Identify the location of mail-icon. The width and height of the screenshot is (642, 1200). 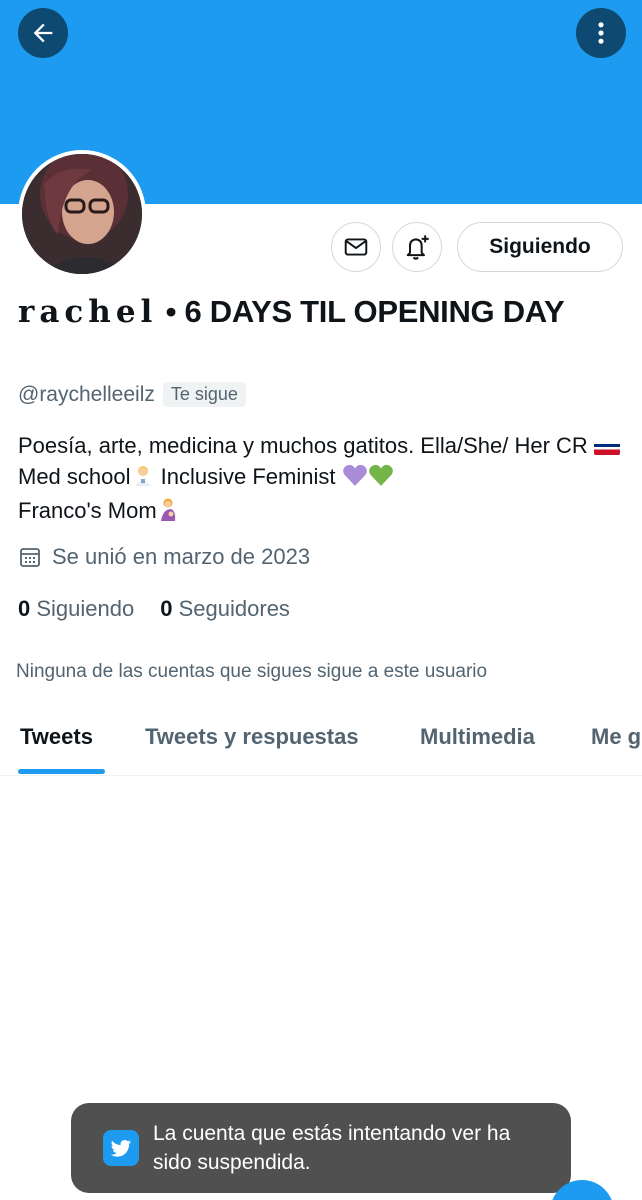
(356, 247).